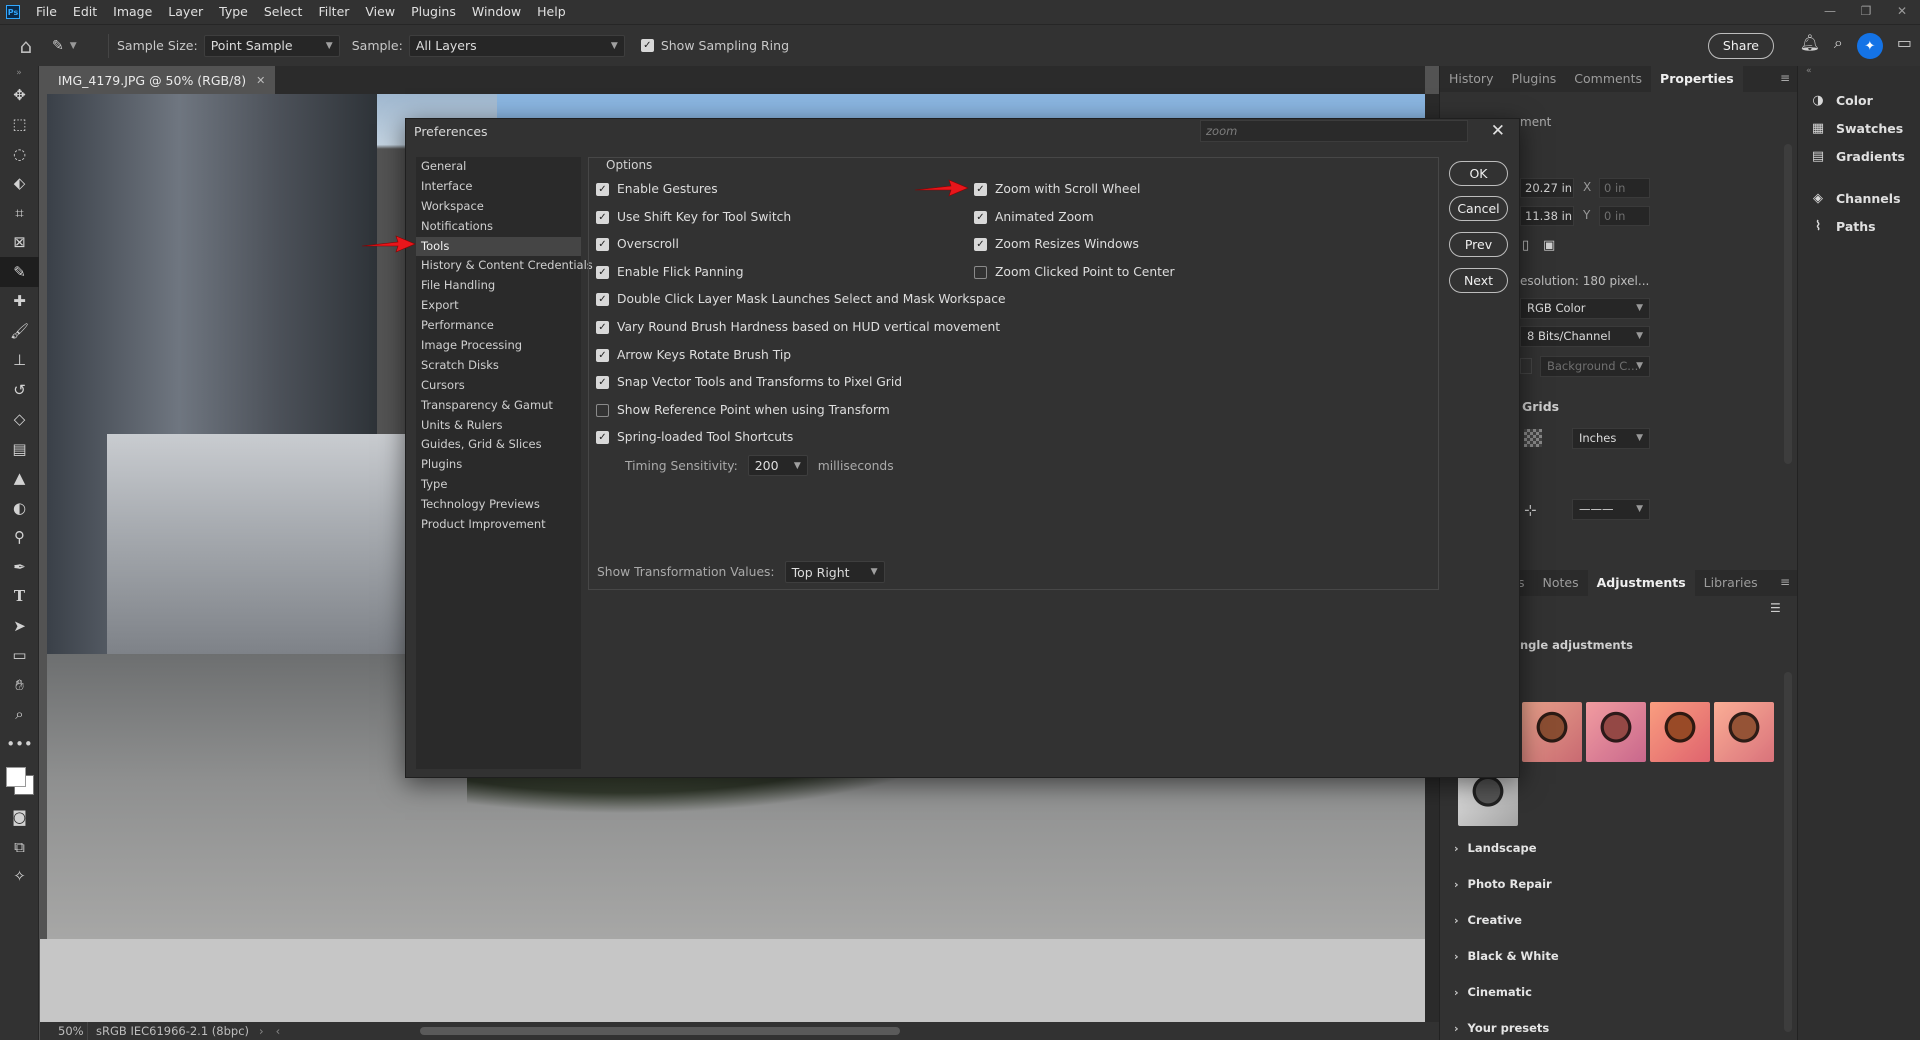  Describe the element at coordinates (693, 355) in the screenshot. I see `option-arrow-keys-rotate-brush: ✓ Arrow Keys Rotate Brush Tip` at that location.